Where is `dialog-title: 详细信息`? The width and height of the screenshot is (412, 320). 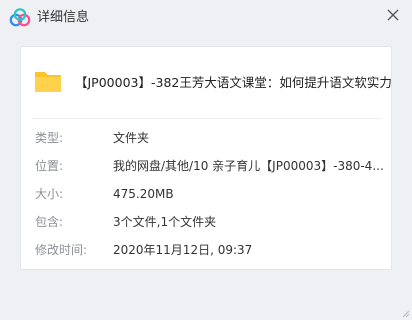
dialog-title: 详细信息 is located at coordinates (63, 17).